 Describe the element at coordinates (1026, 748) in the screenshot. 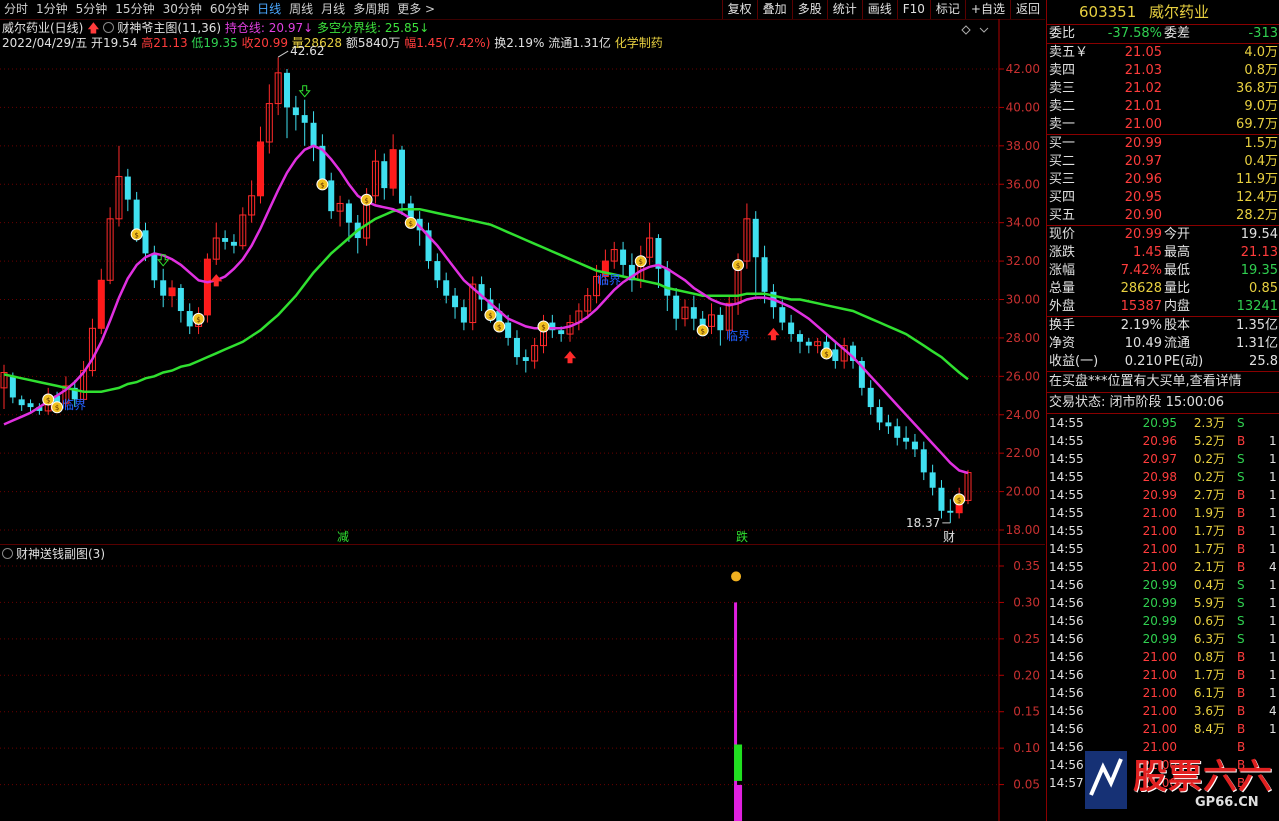

I see `subchart-axis-label: 0.10` at that location.